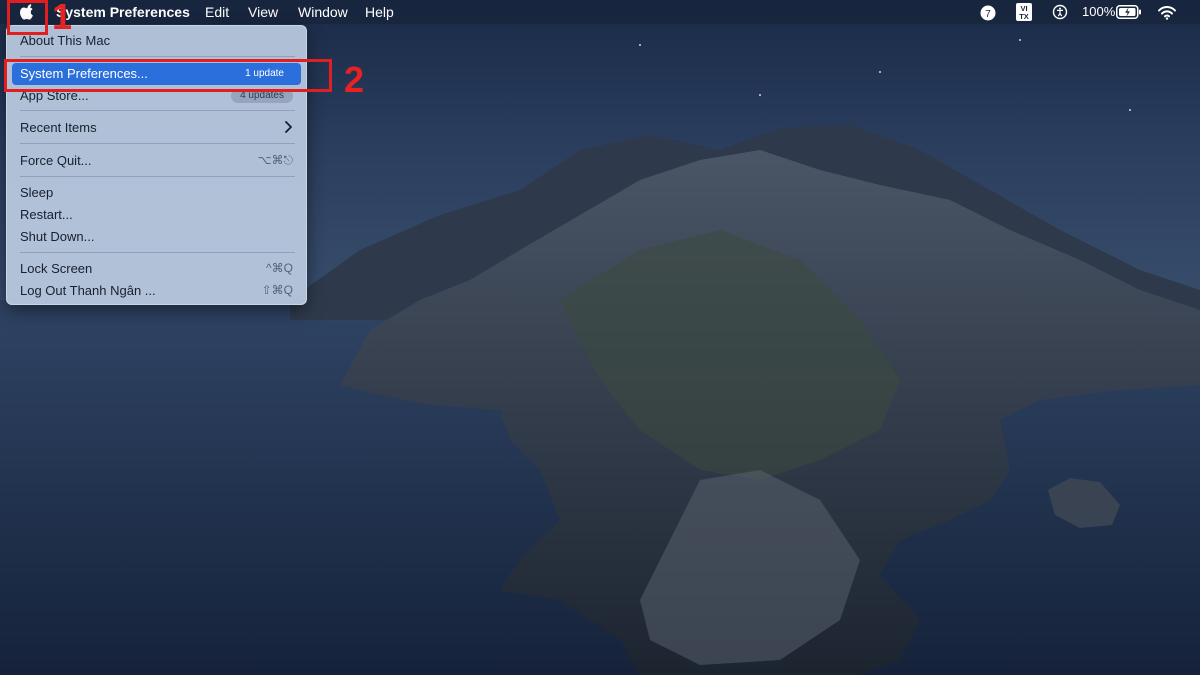  I want to click on menu-item-sleep: Sleep, so click(156, 193).